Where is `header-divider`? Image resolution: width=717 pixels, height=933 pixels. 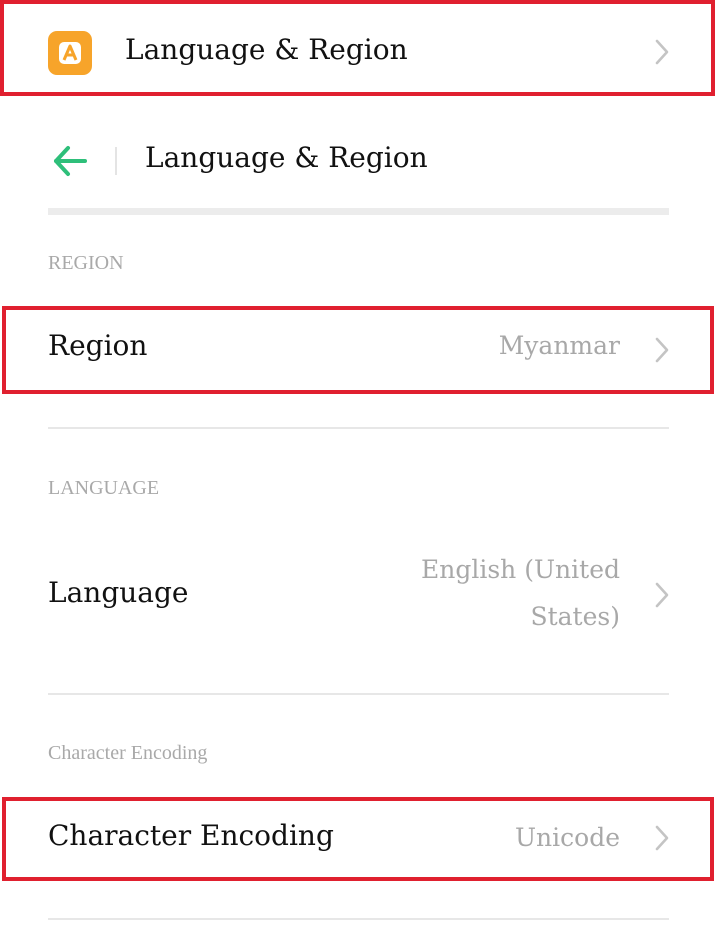 header-divider is located at coordinates (116, 161).